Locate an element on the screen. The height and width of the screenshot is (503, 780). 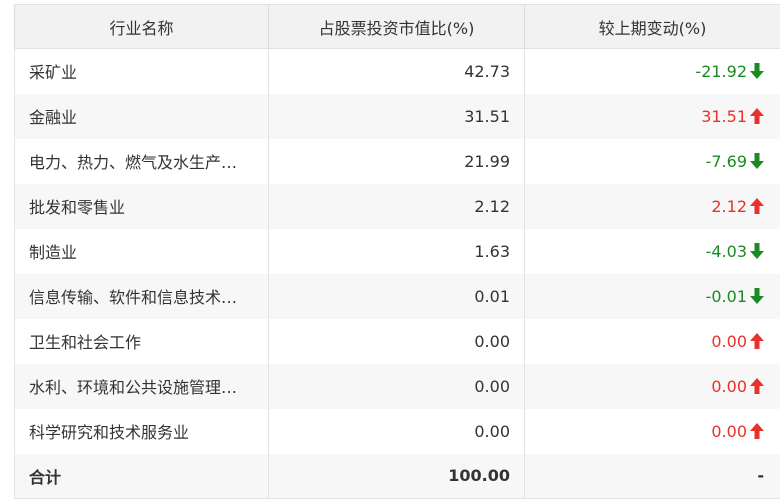
header-market-value-ratio: 占股票投资市值比(%) is located at coordinates (396, 26).